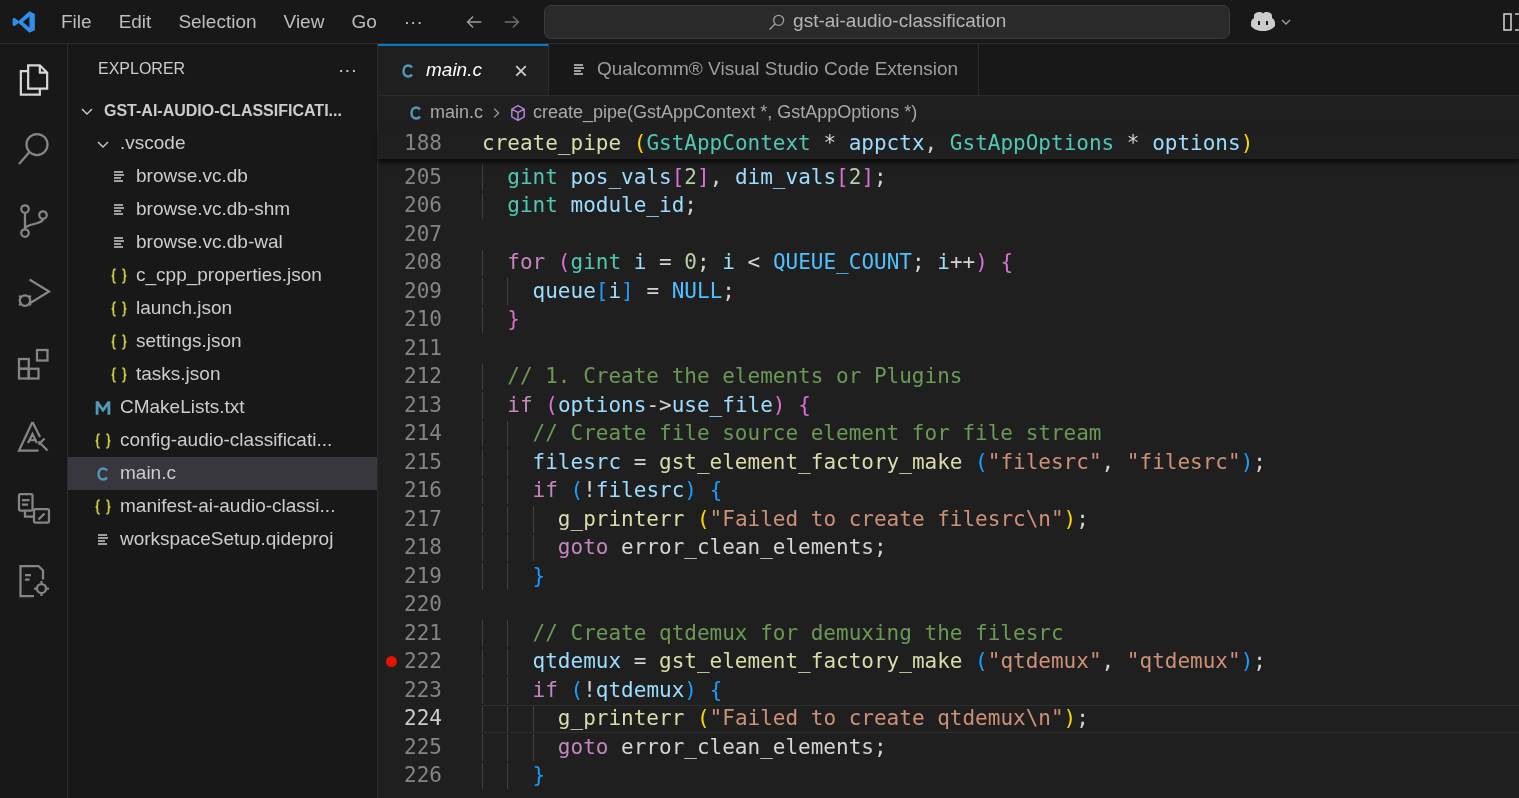 The image size is (1519, 798). What do you see at coordinates (24, 21) in the screenshot?
I see `logo-icon` at bounding box center [24, 21].